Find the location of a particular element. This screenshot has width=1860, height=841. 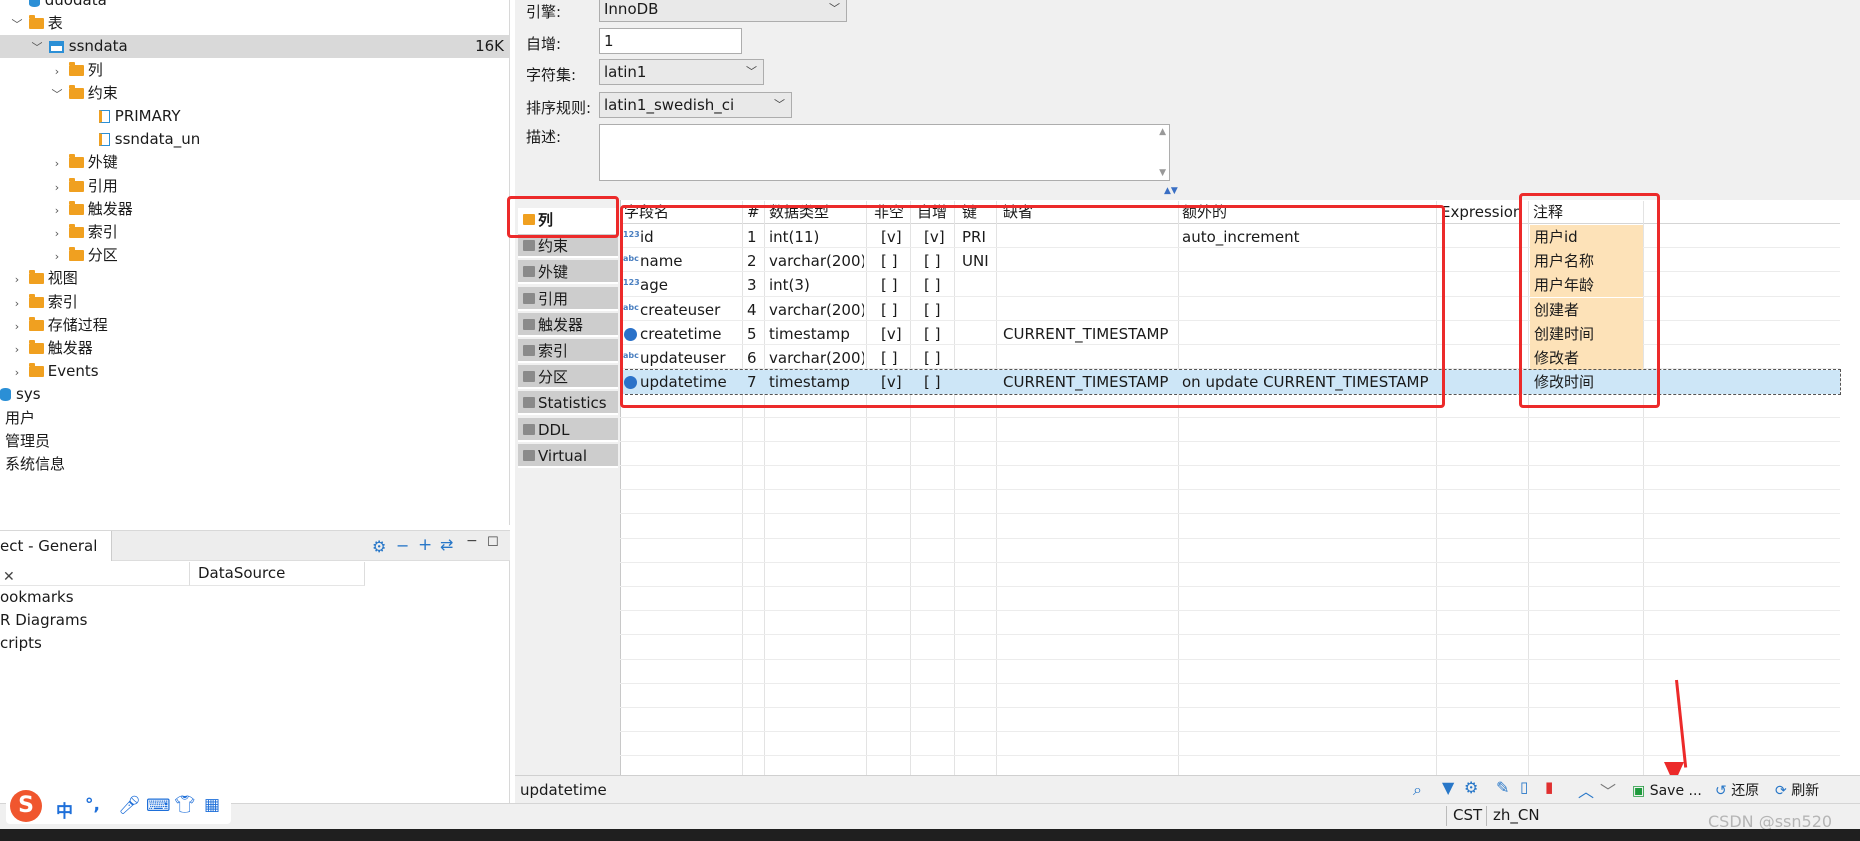

tree-node: 用户 is located at coordinates (251, 418).